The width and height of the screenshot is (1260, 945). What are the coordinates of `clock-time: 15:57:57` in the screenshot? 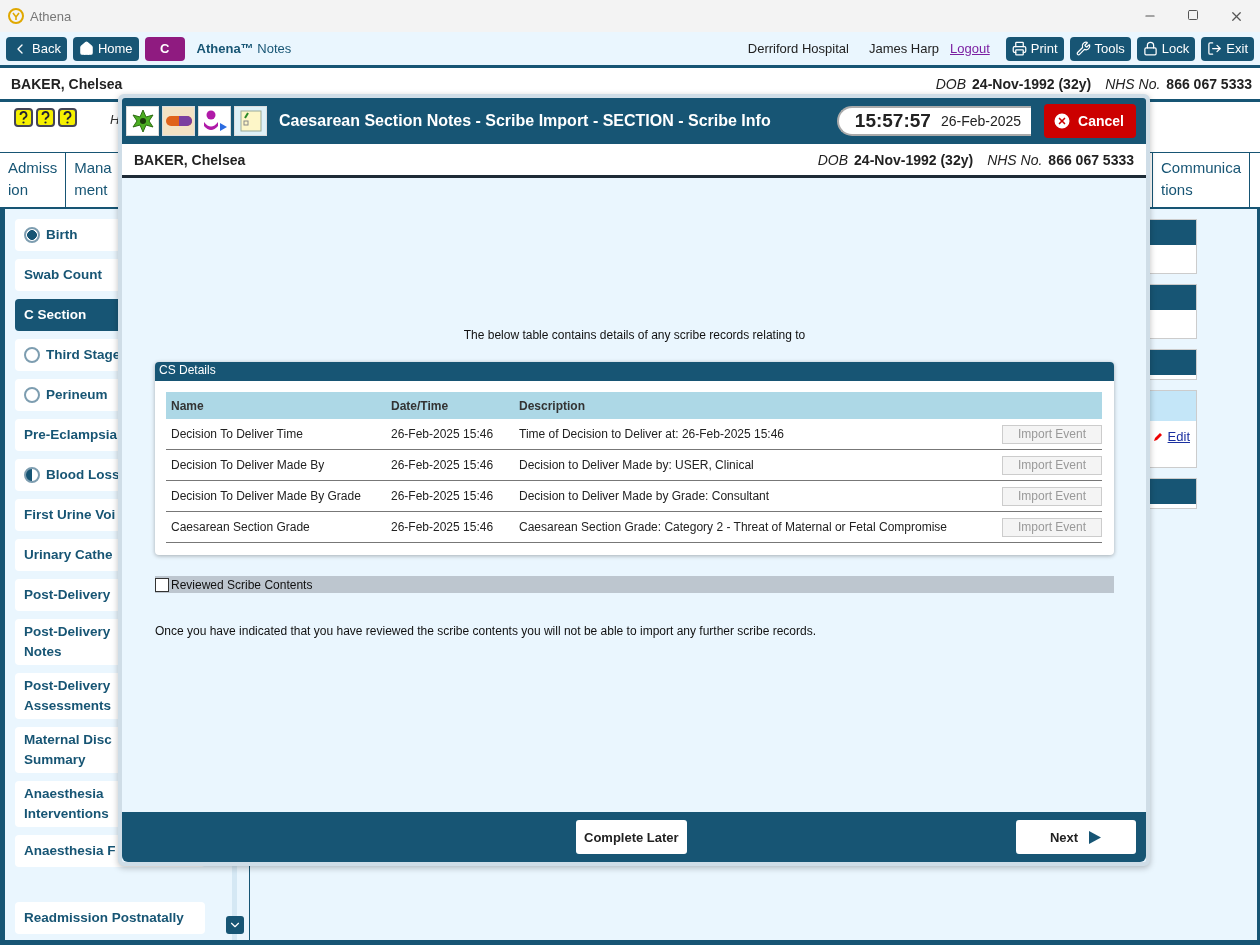 It's located at (892, 121).